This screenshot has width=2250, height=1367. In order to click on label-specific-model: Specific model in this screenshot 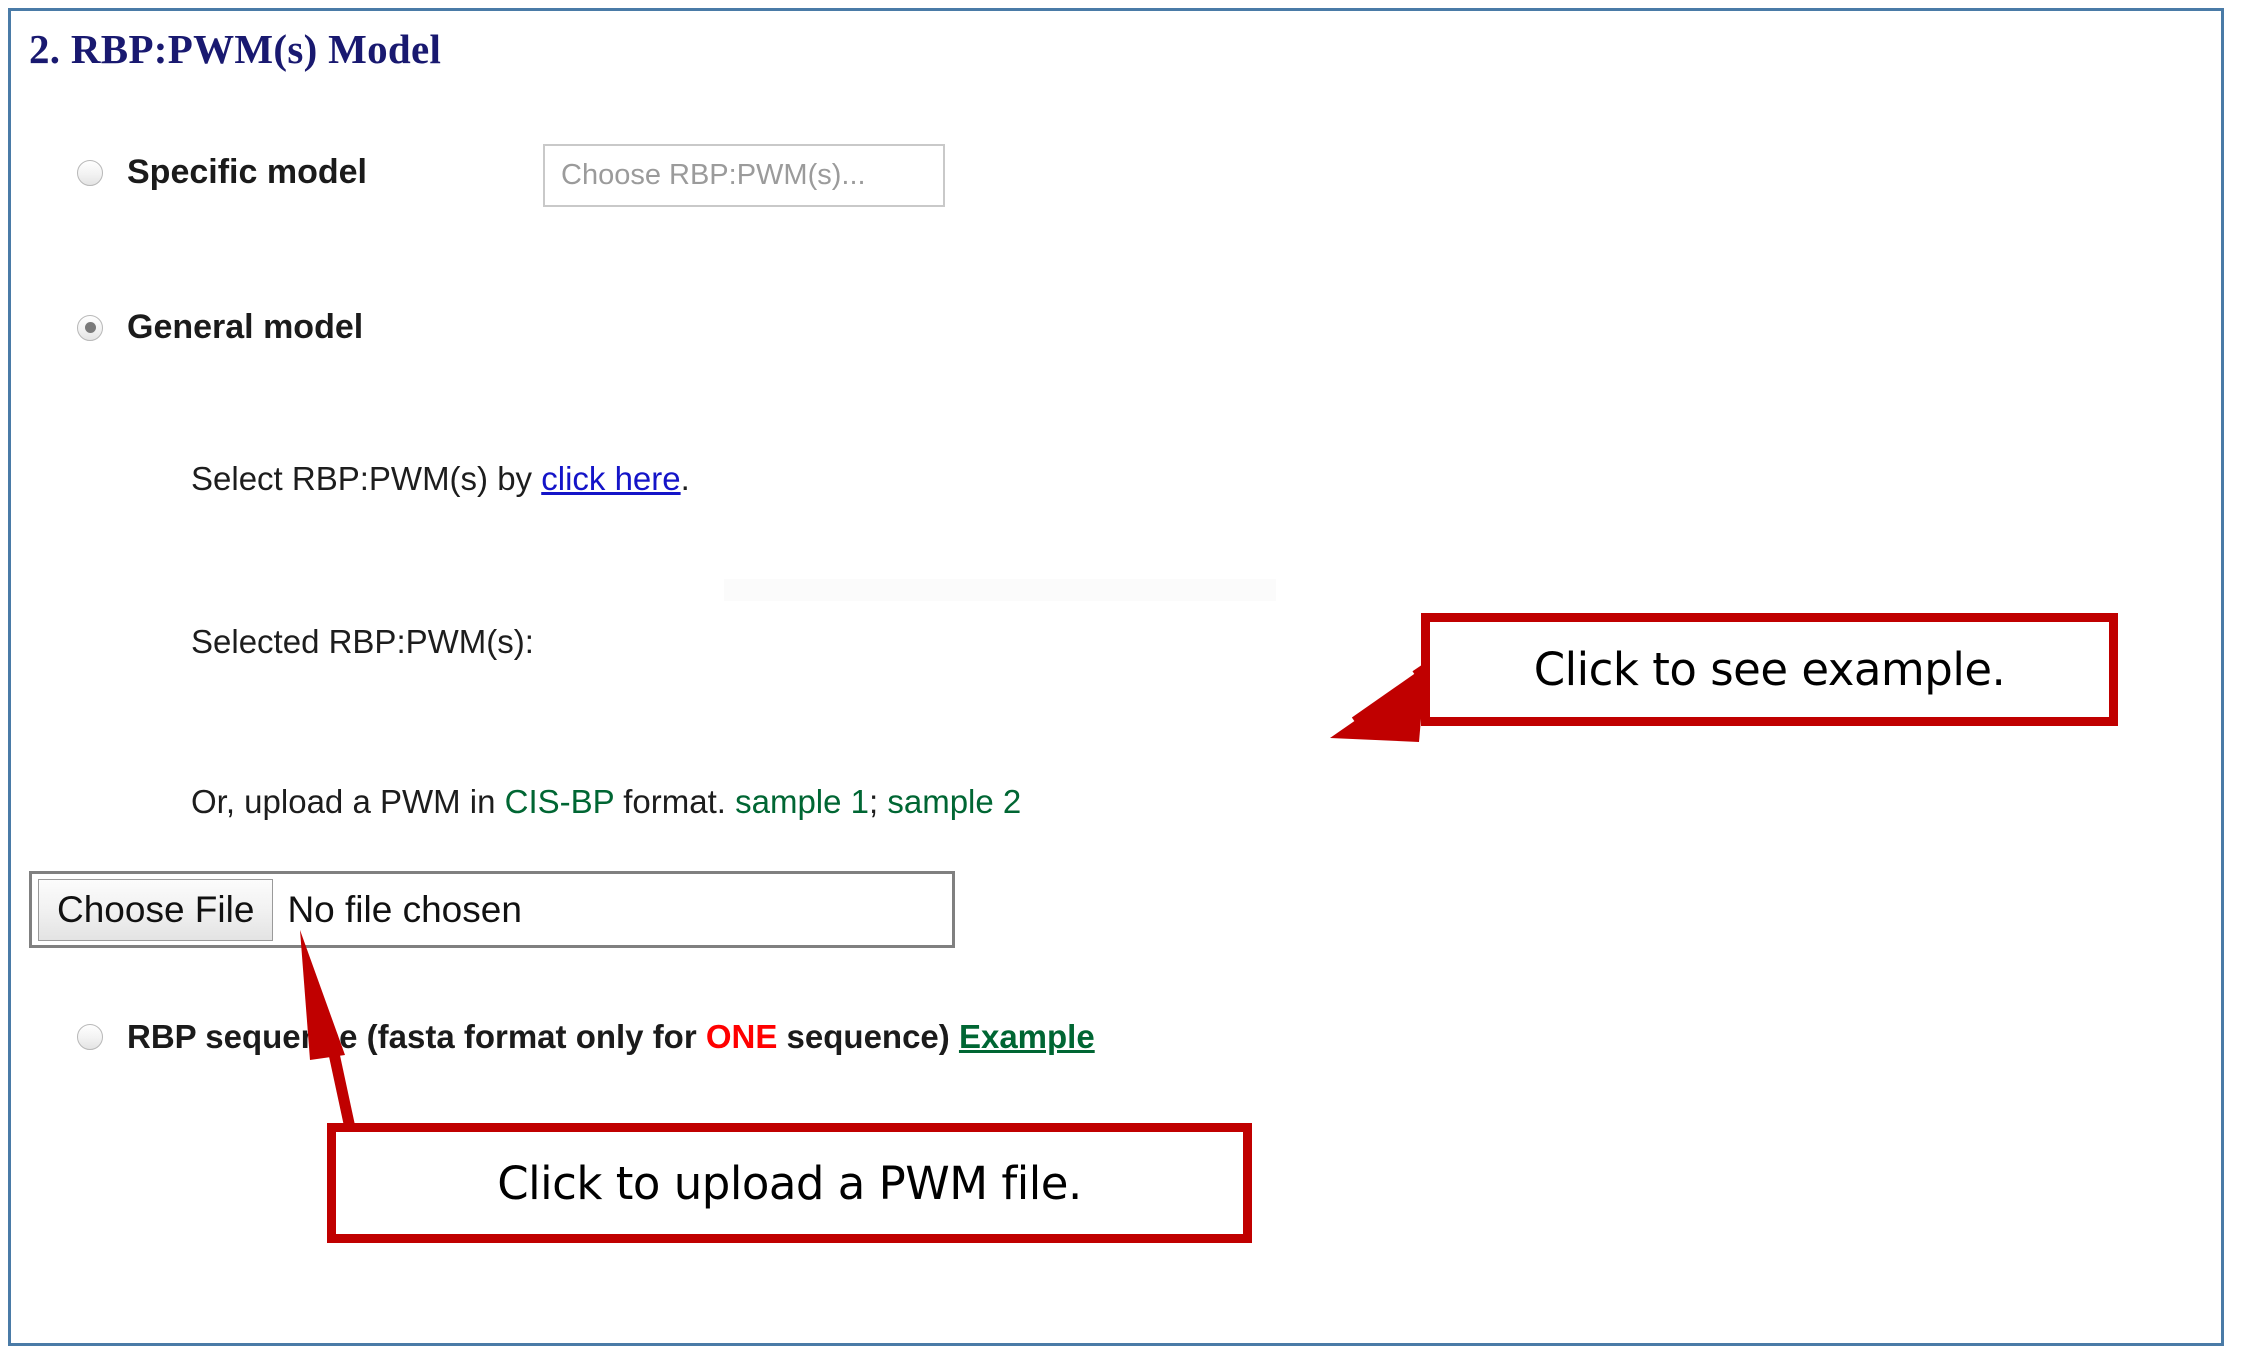, I will do `click(247, 172)`.